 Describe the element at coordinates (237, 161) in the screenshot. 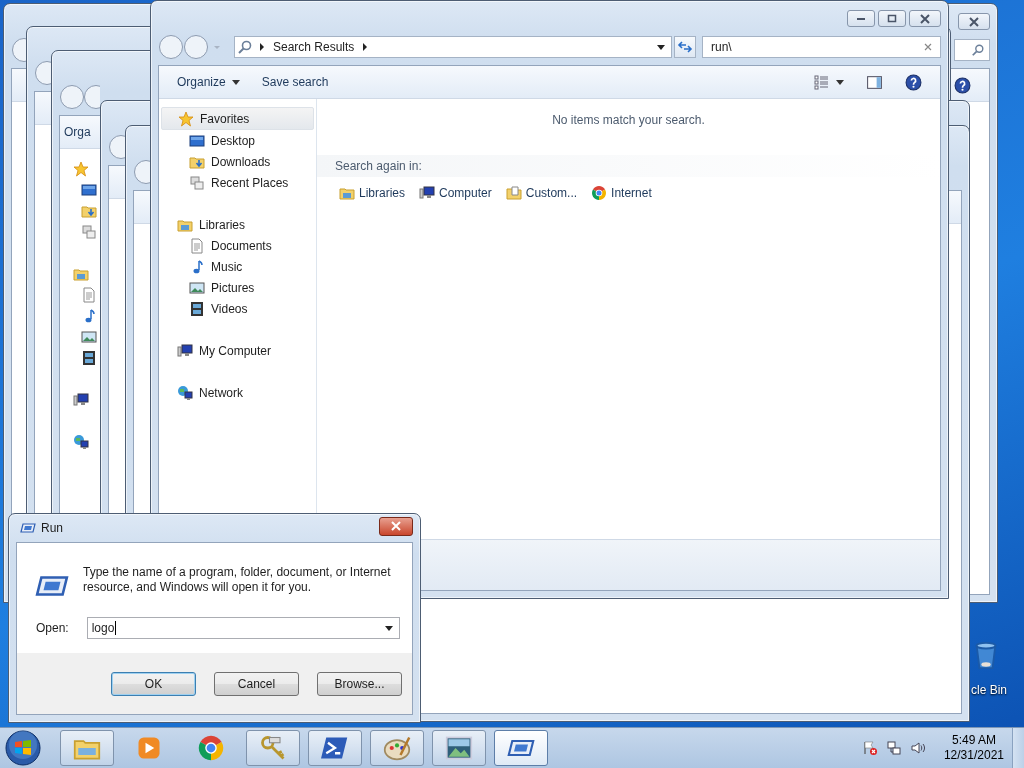

I see `nav-item: Downloads` at that location.